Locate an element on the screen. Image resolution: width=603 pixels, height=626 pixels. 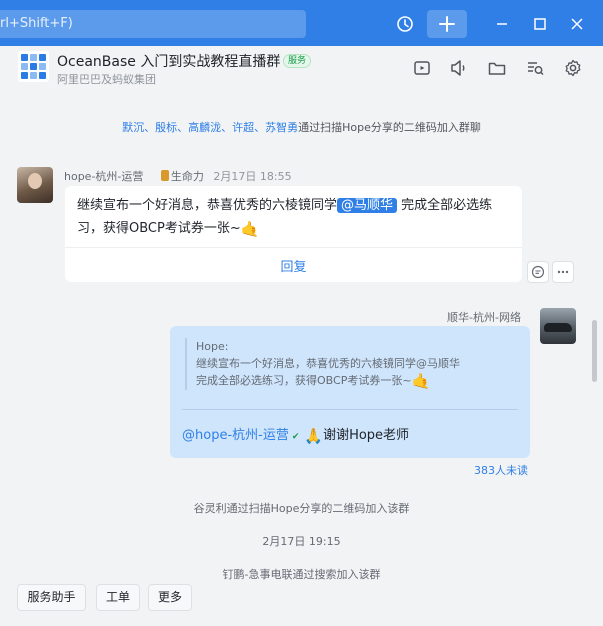
group-name: OceanBase 入门到实战教程直播群 is located at coordinates (168, 61).